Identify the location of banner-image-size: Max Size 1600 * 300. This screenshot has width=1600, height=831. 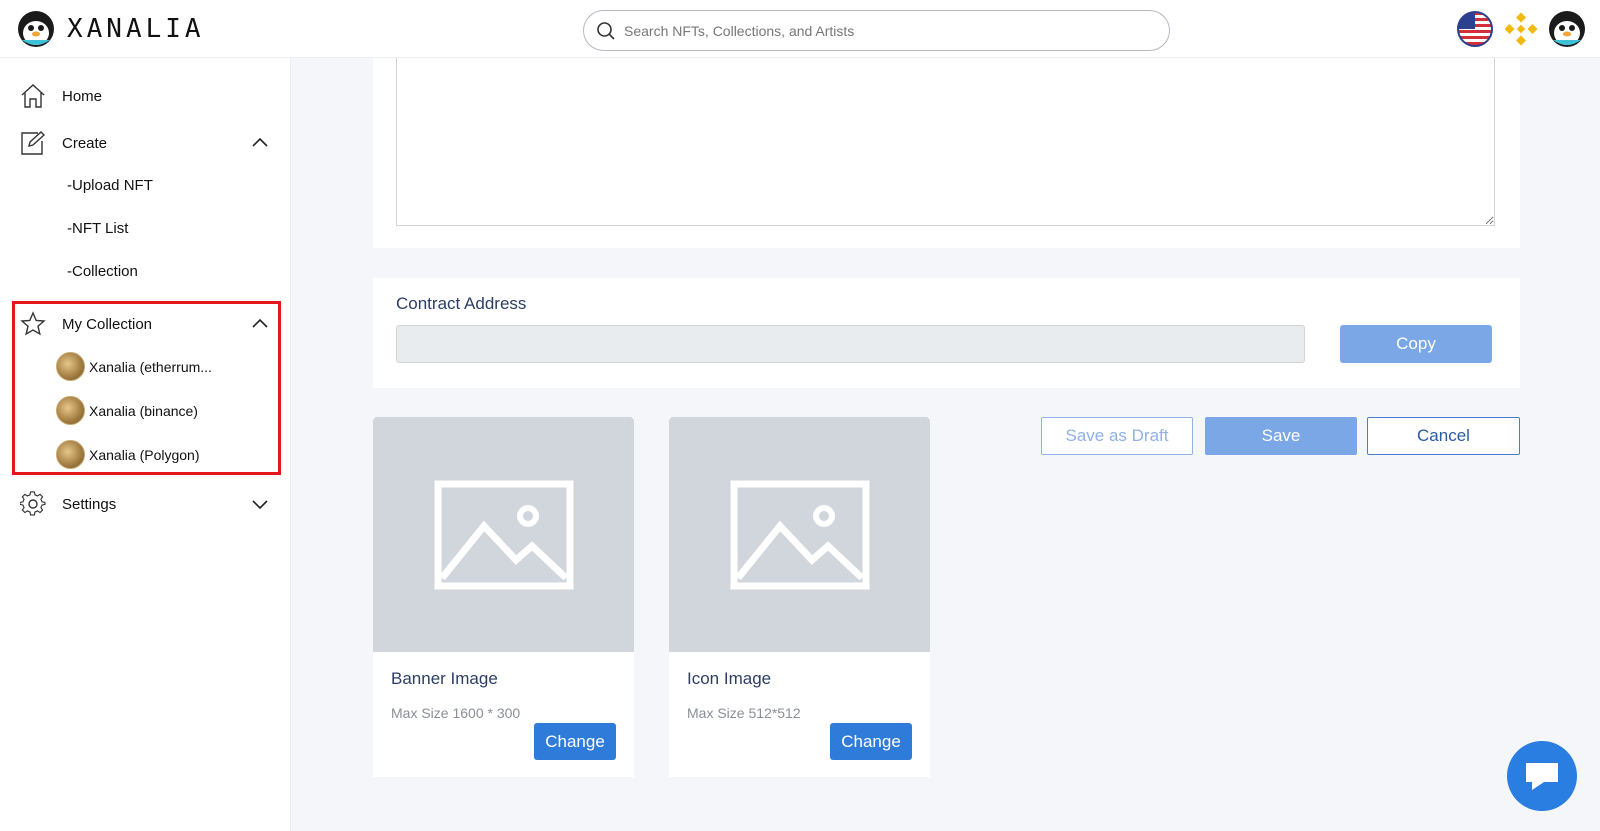
(456, 713).